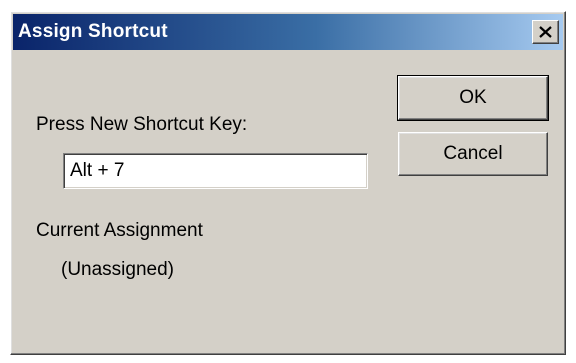  I want to click on close-button, so click(545, 32).